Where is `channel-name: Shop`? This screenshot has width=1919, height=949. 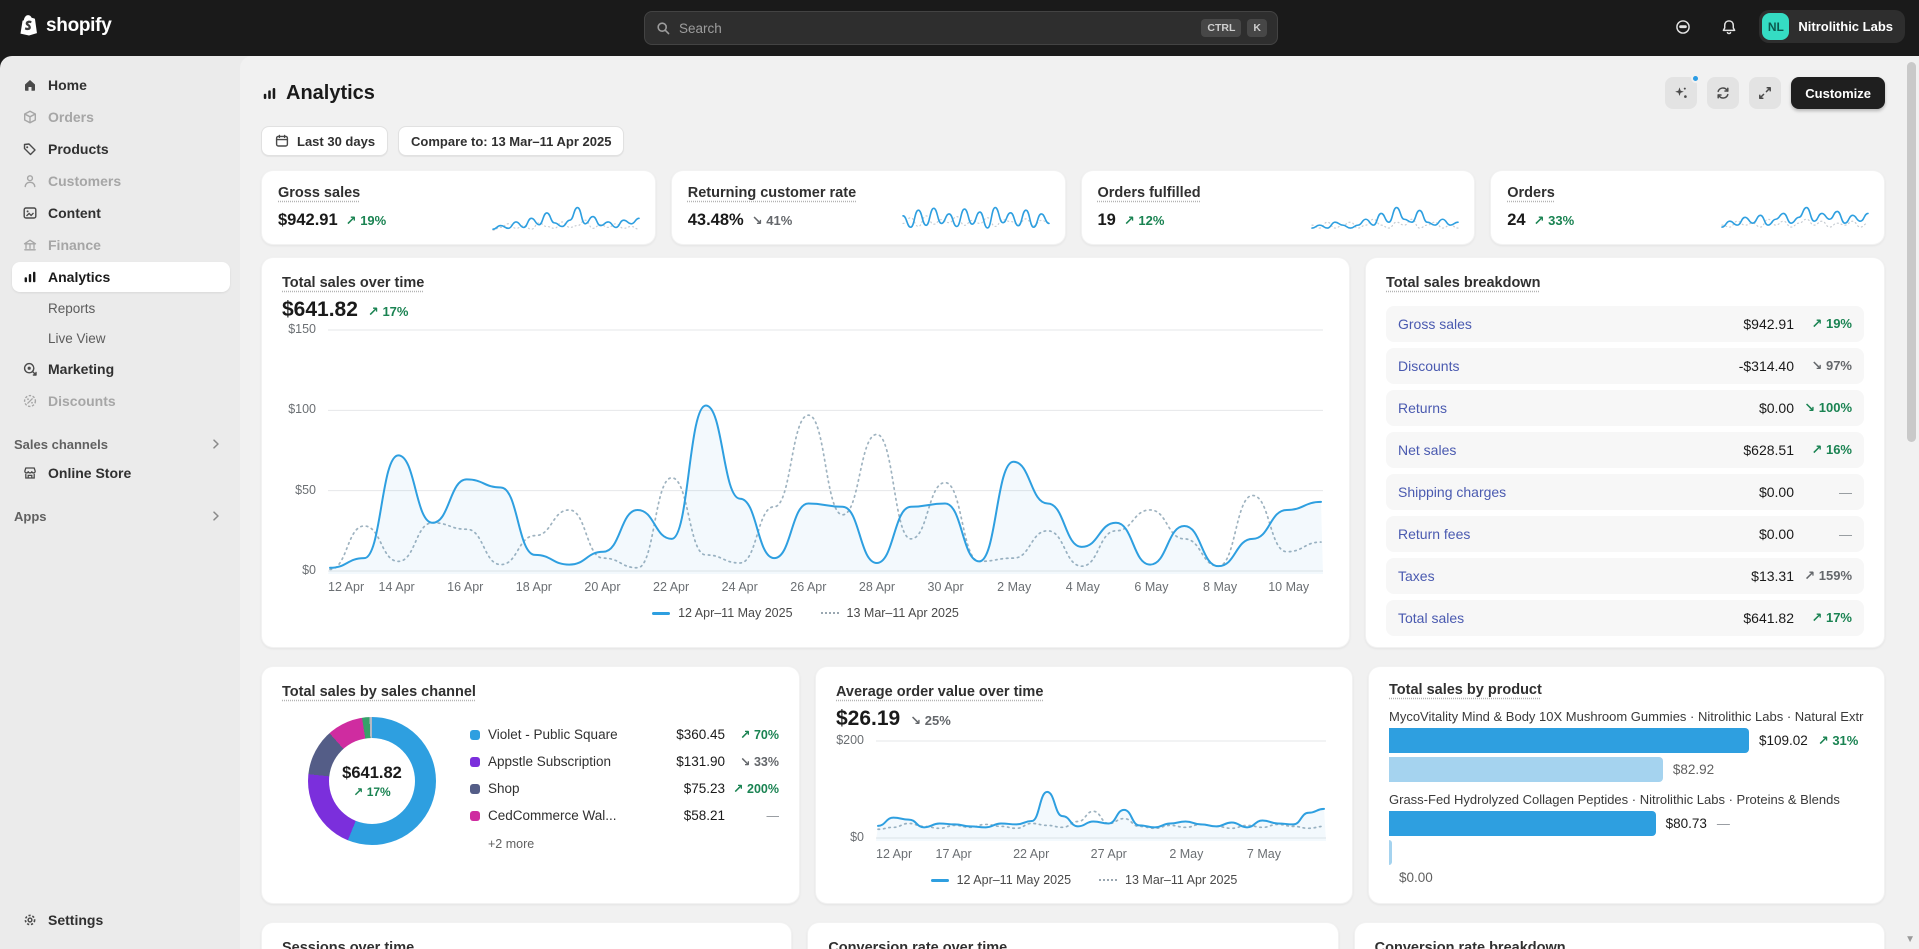
channel-name: Shop is located at coordinates (504, 788).